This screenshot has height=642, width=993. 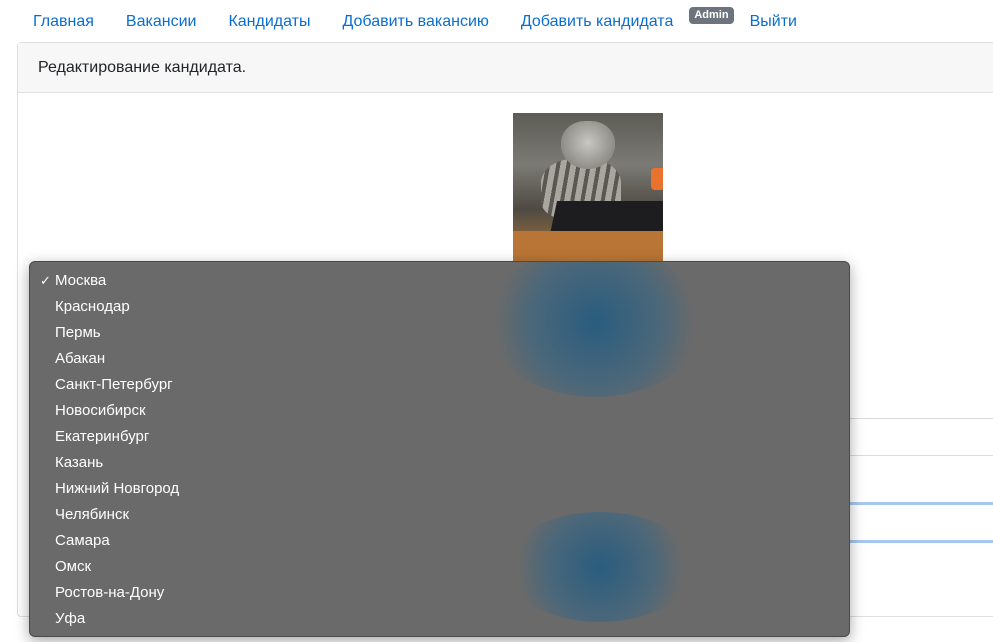 What do you see at coordinates (100, 410) in the screenshot?
I see `city-option-label: Новосибирск` at bounding box center [100, 410].